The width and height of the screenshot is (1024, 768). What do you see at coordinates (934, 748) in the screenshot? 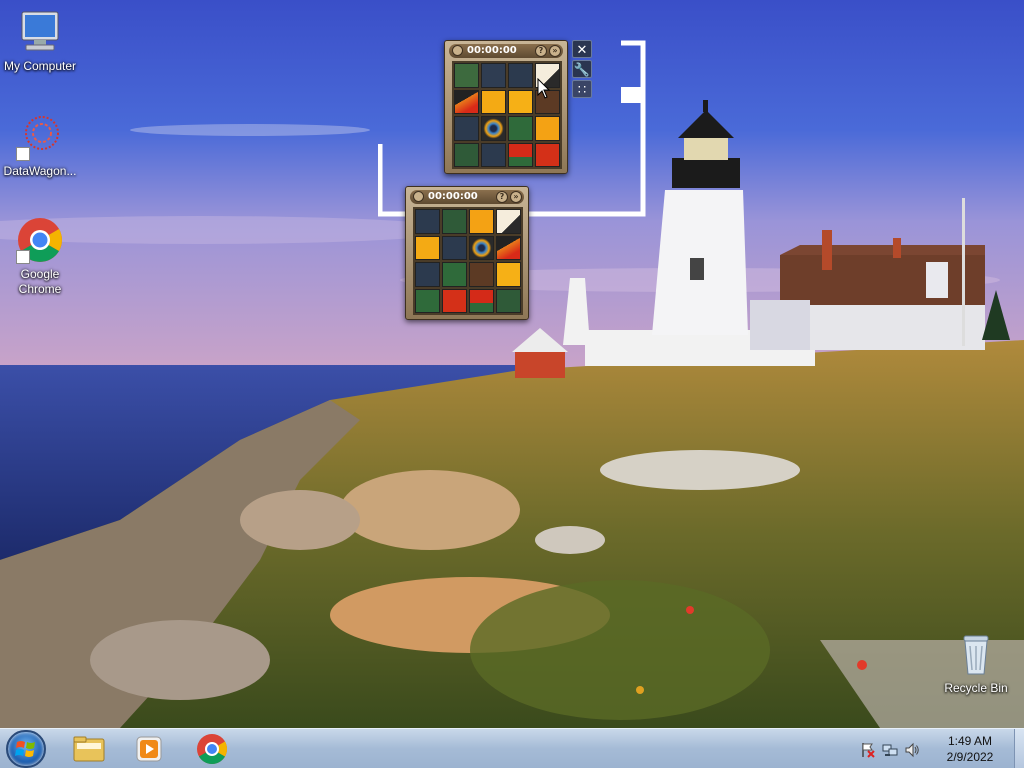
I see `system-tray: 1:49 AM 2/9/2022` at bounding box center [934, 748].